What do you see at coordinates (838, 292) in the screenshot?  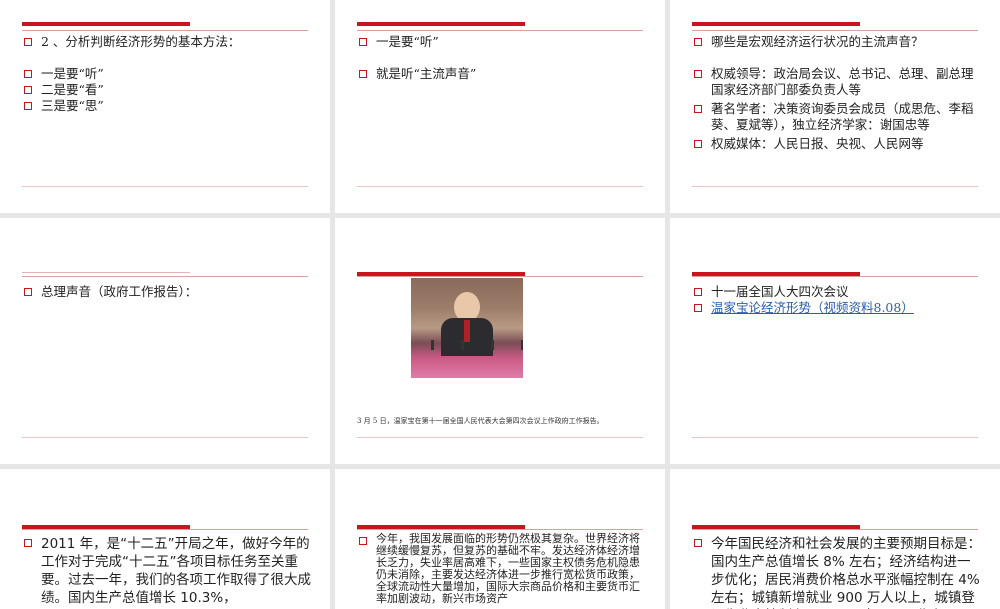 I see `list-item: 十一届全国人大四次会议` at bounding box center [838, 292].